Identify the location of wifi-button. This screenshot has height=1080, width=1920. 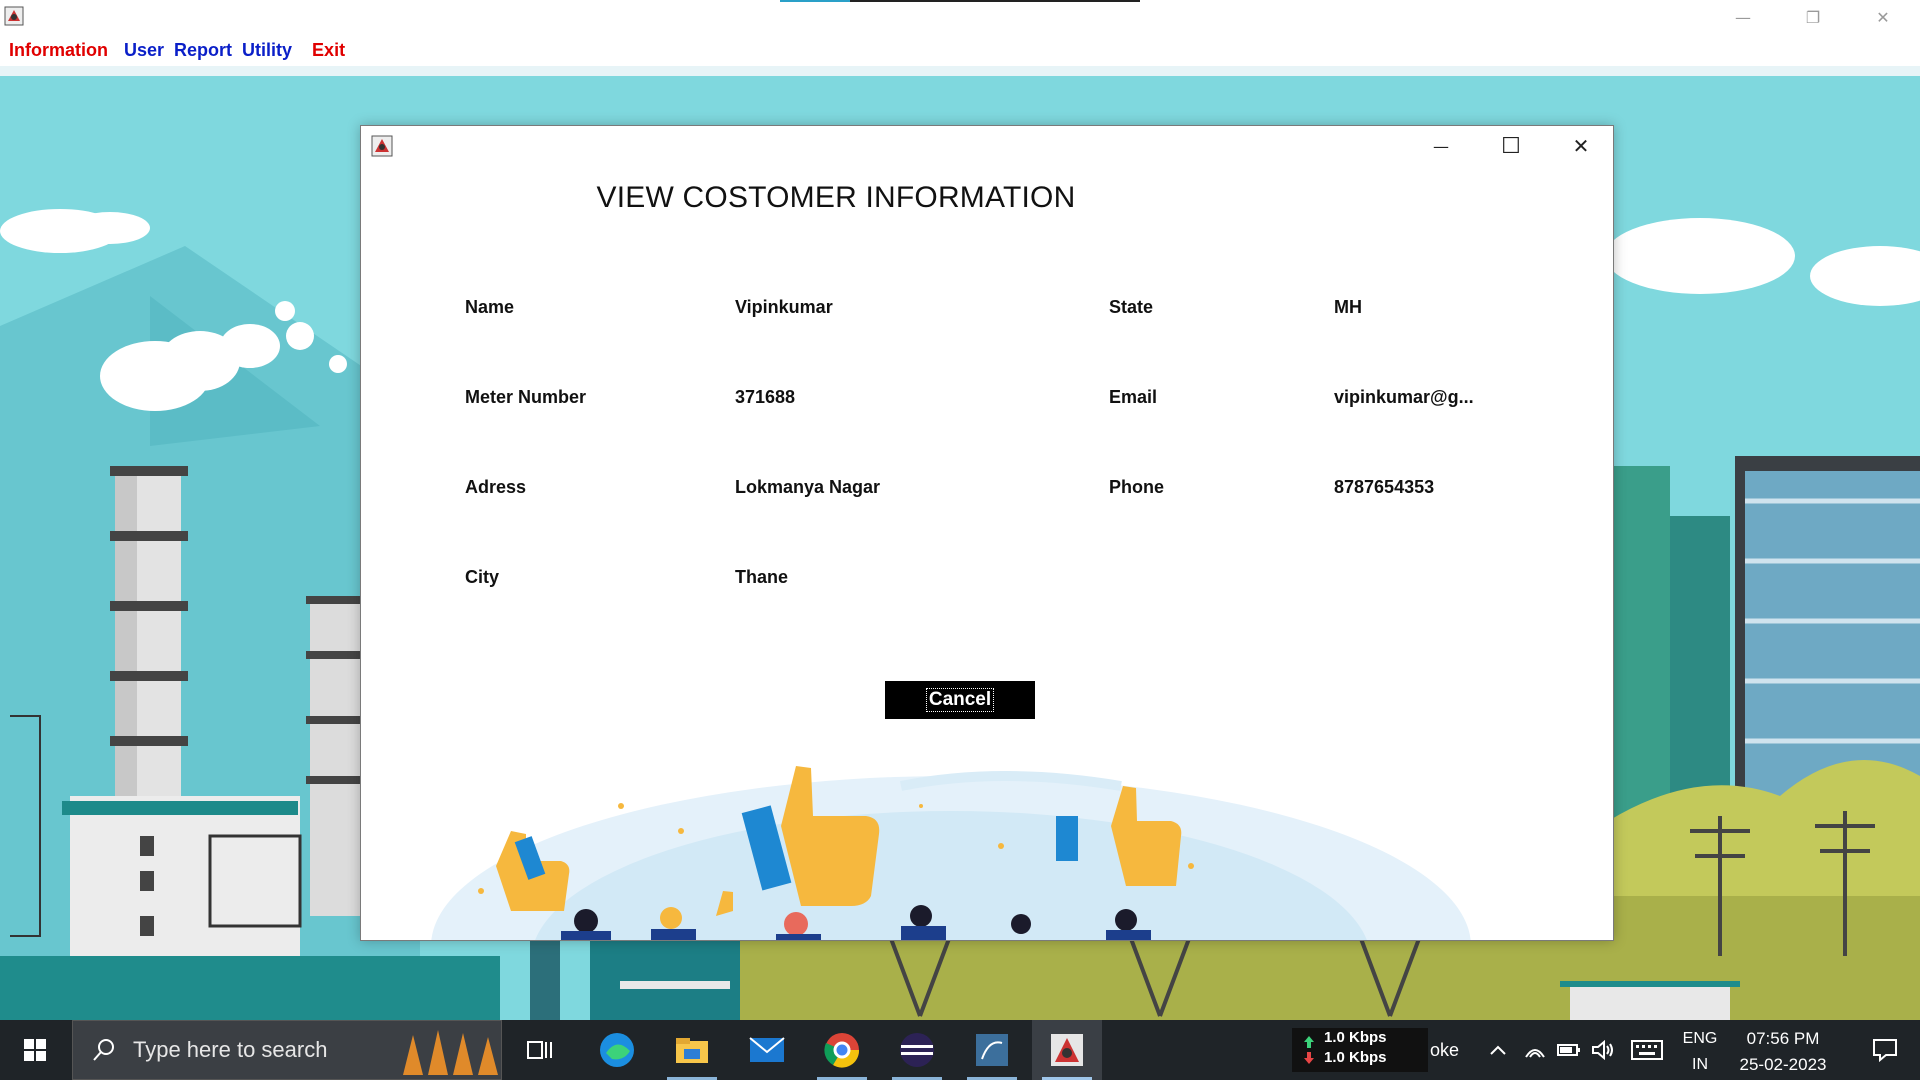
(1535, 1050).